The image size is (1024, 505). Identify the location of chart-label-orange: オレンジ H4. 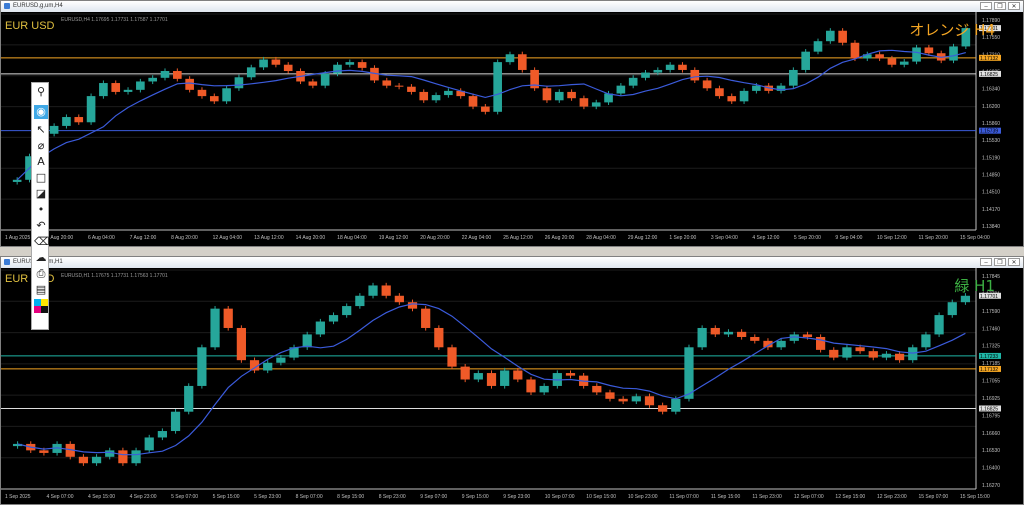
(952, 30).